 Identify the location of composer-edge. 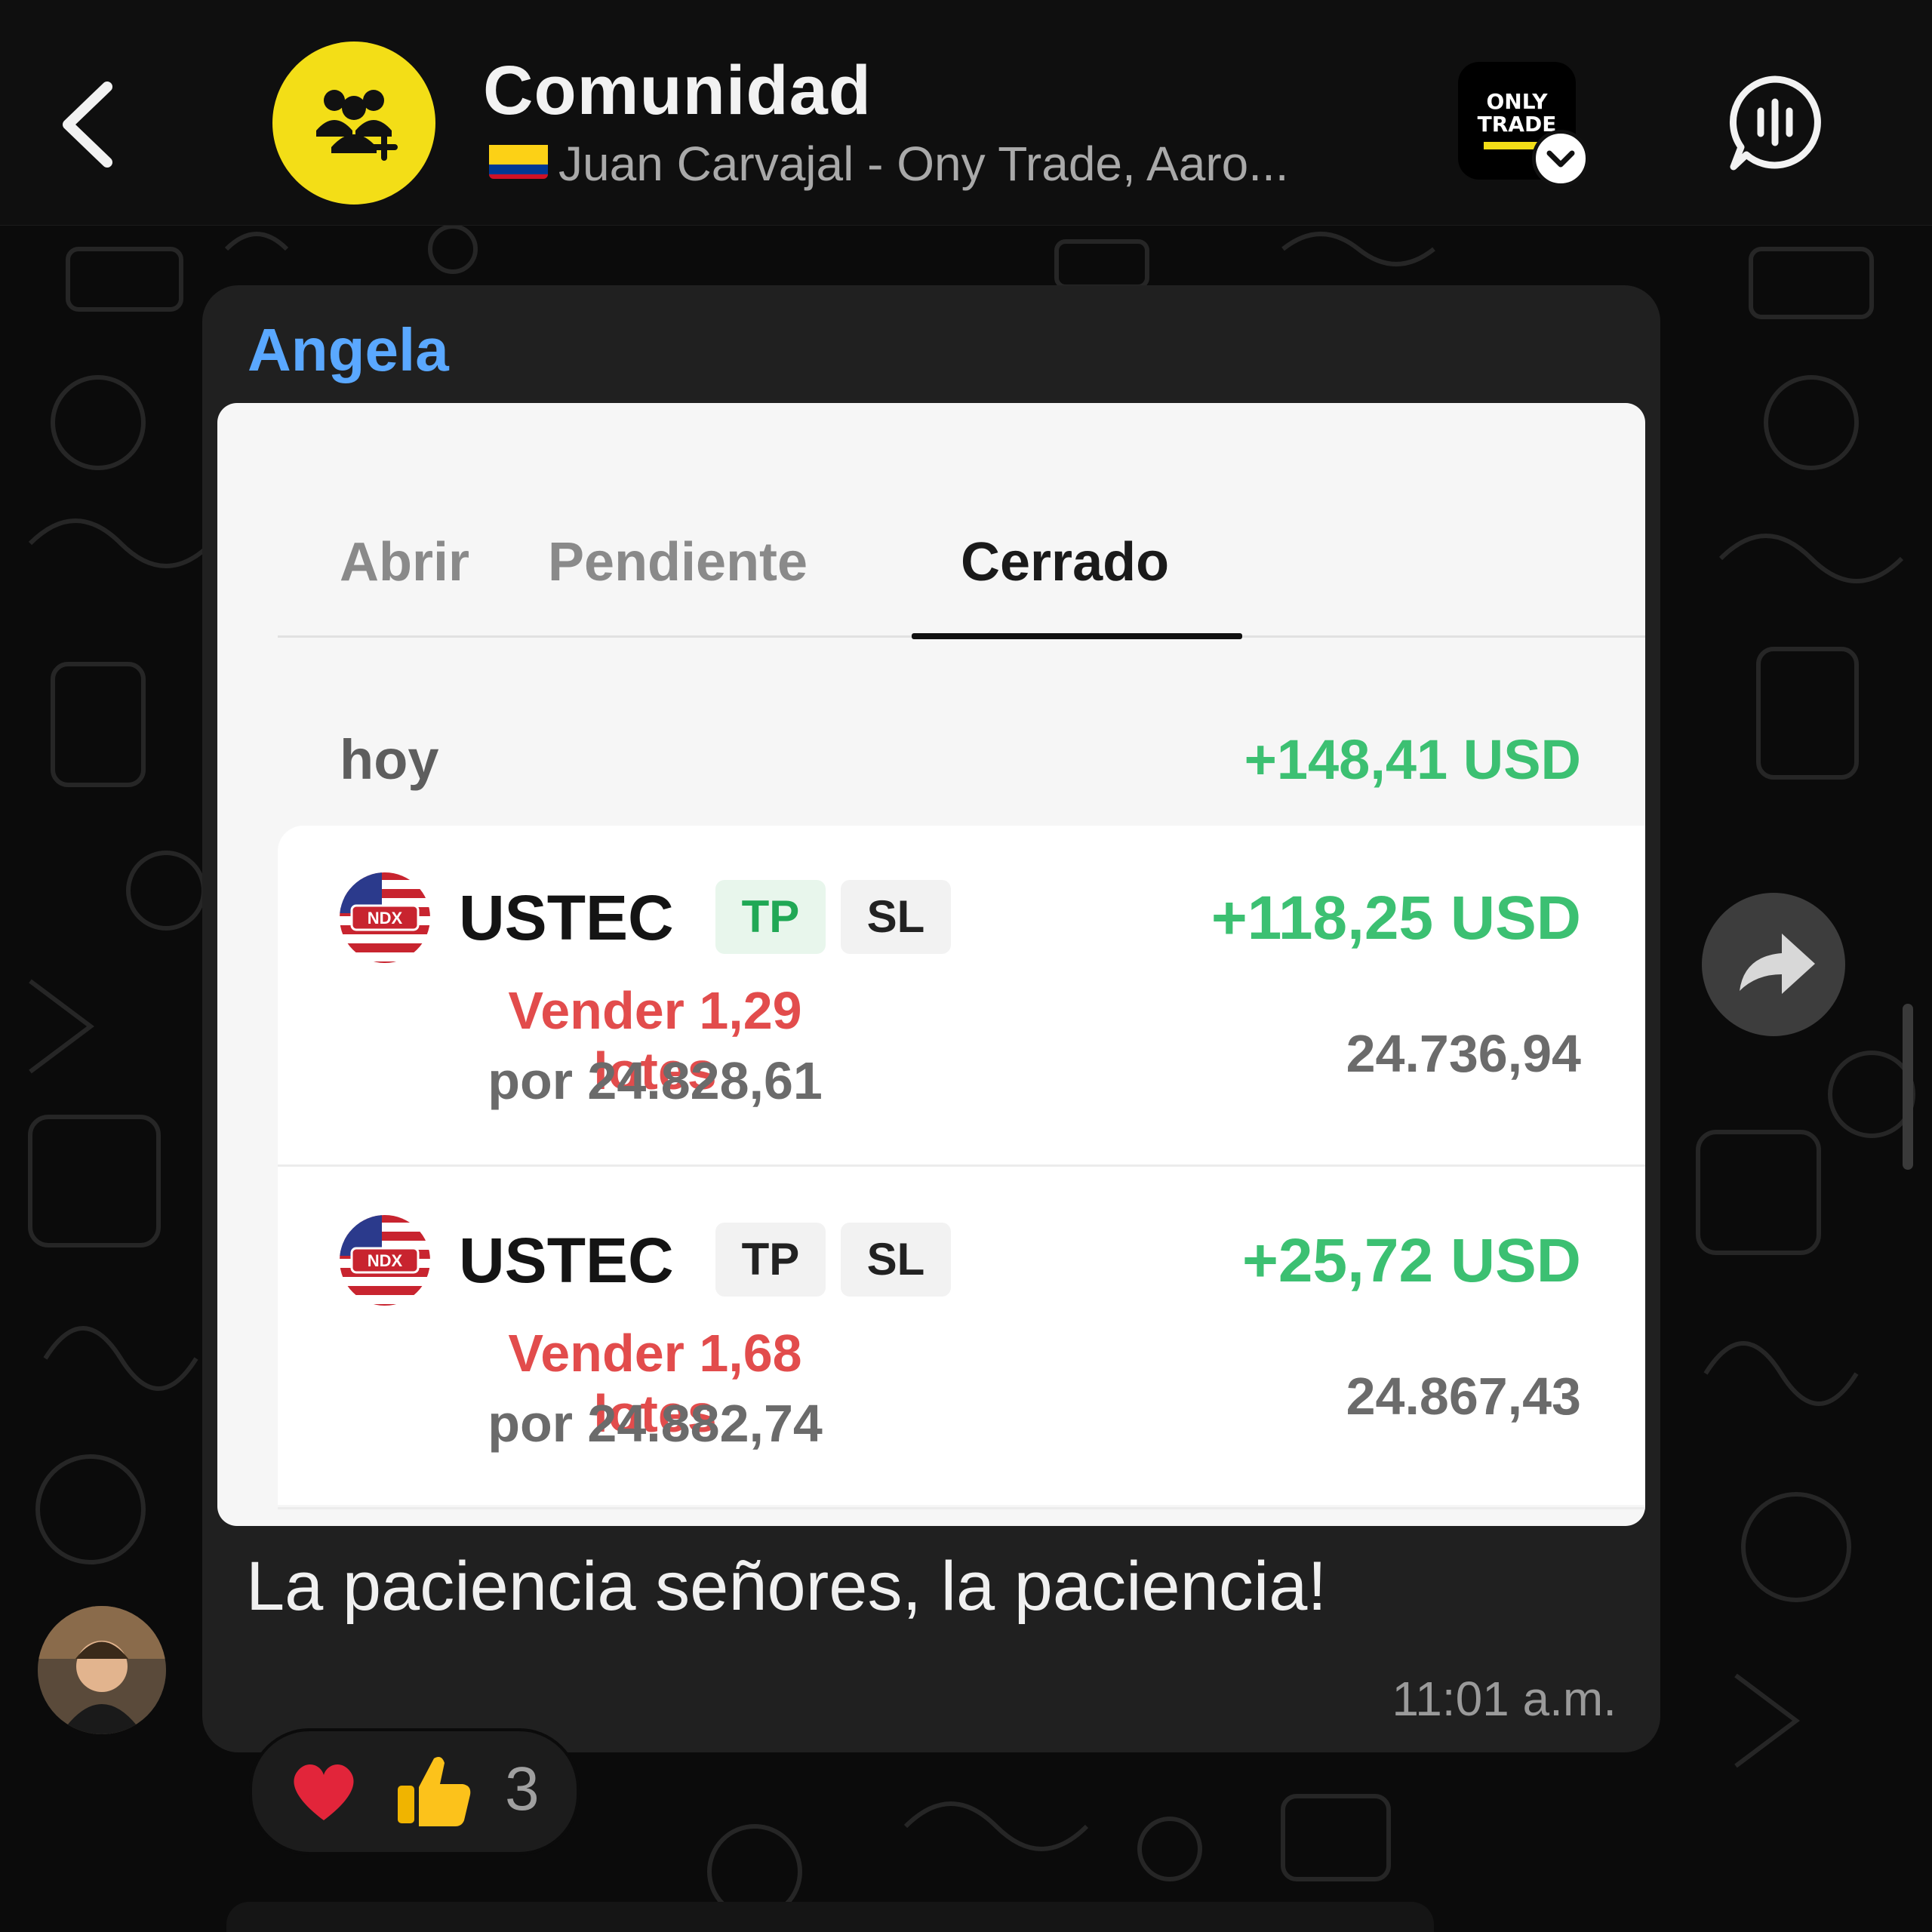
(830, 1917).